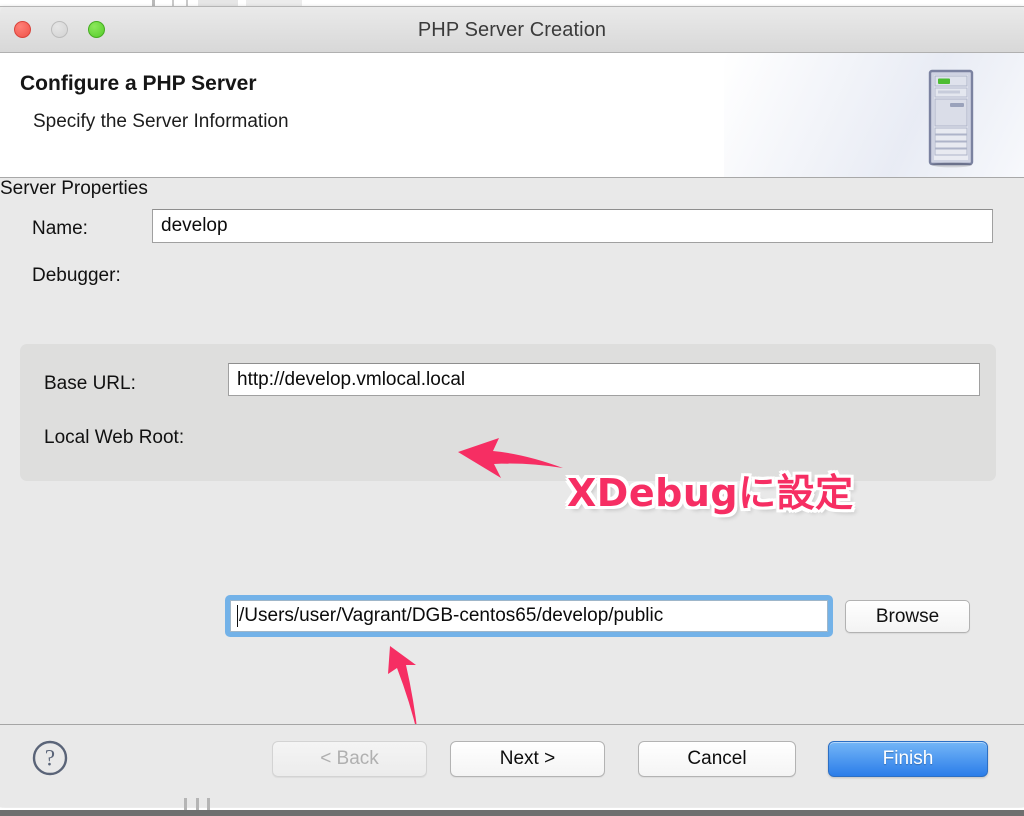 This screenshot has width=1024, height=816. Describe the element at coordinates (951, 118) in the screenshot. I see `server-tower-icon` at that location.